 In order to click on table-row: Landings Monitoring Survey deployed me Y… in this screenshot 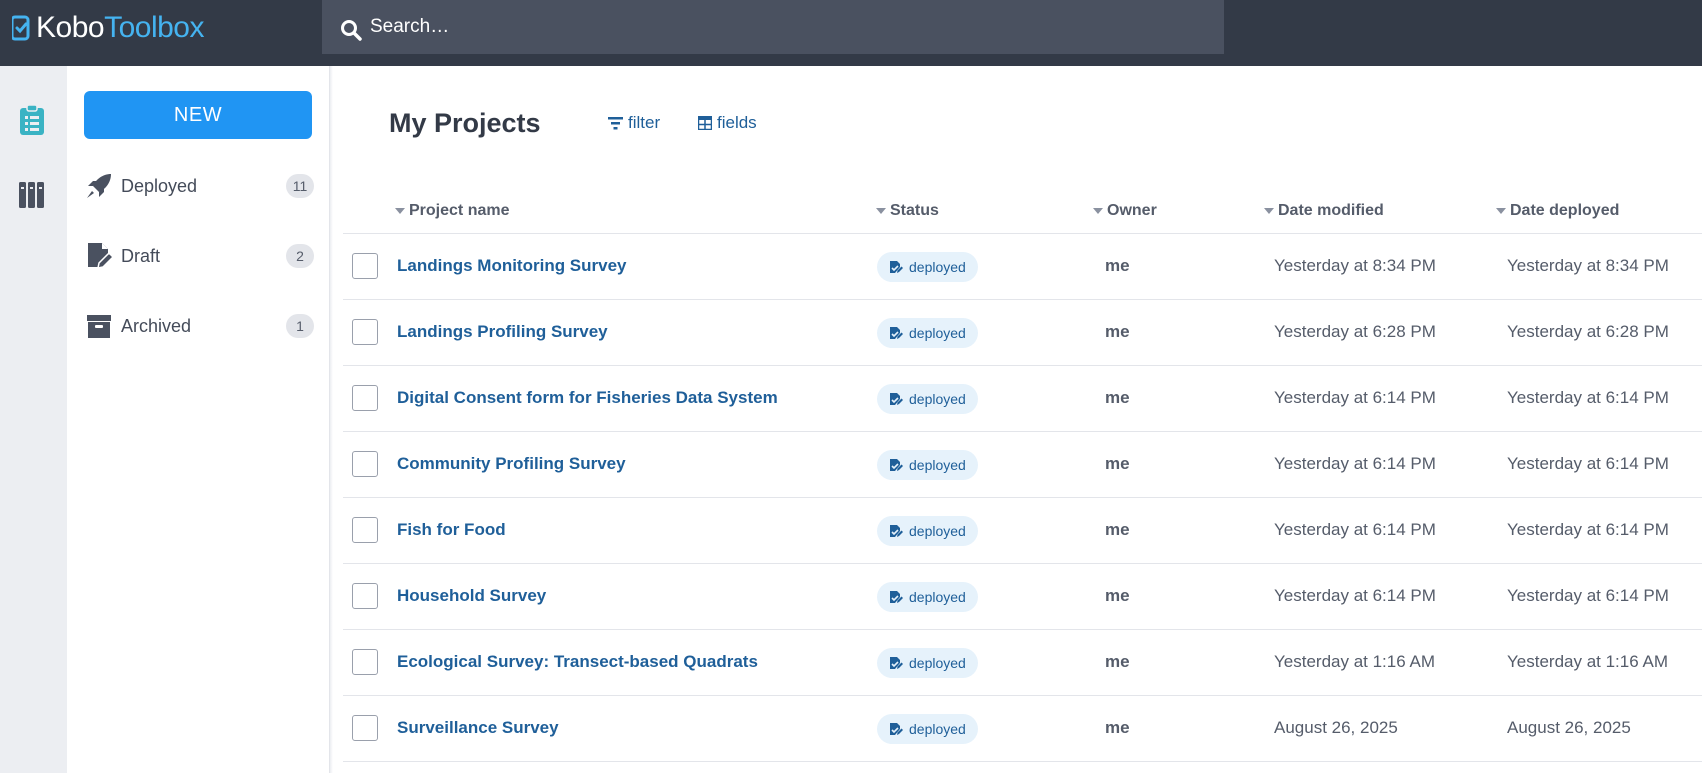, I will do `click(1022, 267)`.